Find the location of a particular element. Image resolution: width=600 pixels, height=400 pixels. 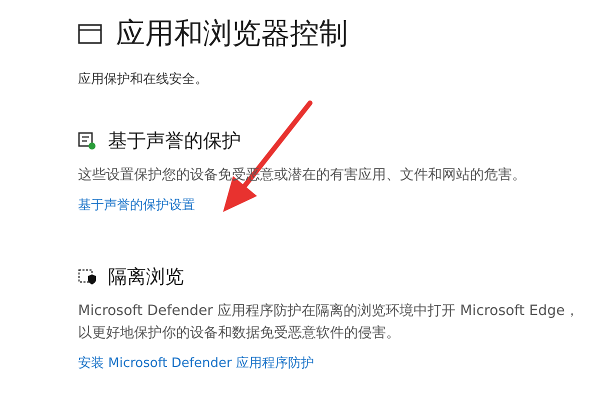

section-heading: 基于声誉的保护 is located at coordinates (174, 141).